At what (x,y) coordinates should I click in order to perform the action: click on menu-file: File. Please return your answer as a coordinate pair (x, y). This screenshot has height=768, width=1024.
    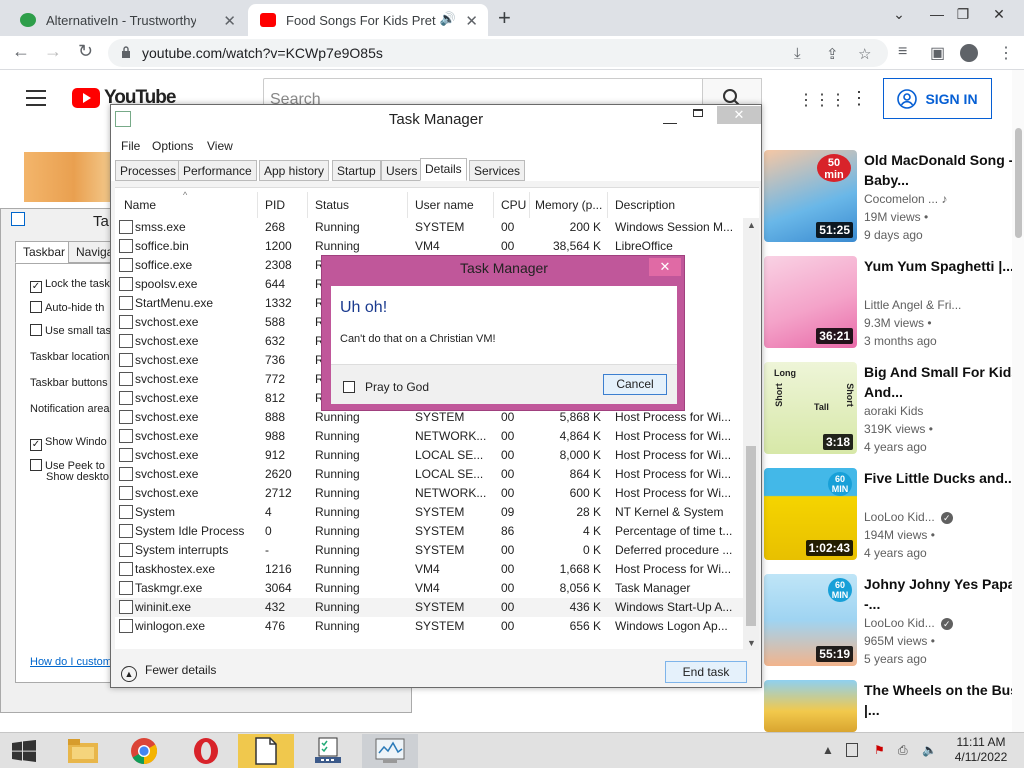
    Looking at the image, I should click on (130, 146).